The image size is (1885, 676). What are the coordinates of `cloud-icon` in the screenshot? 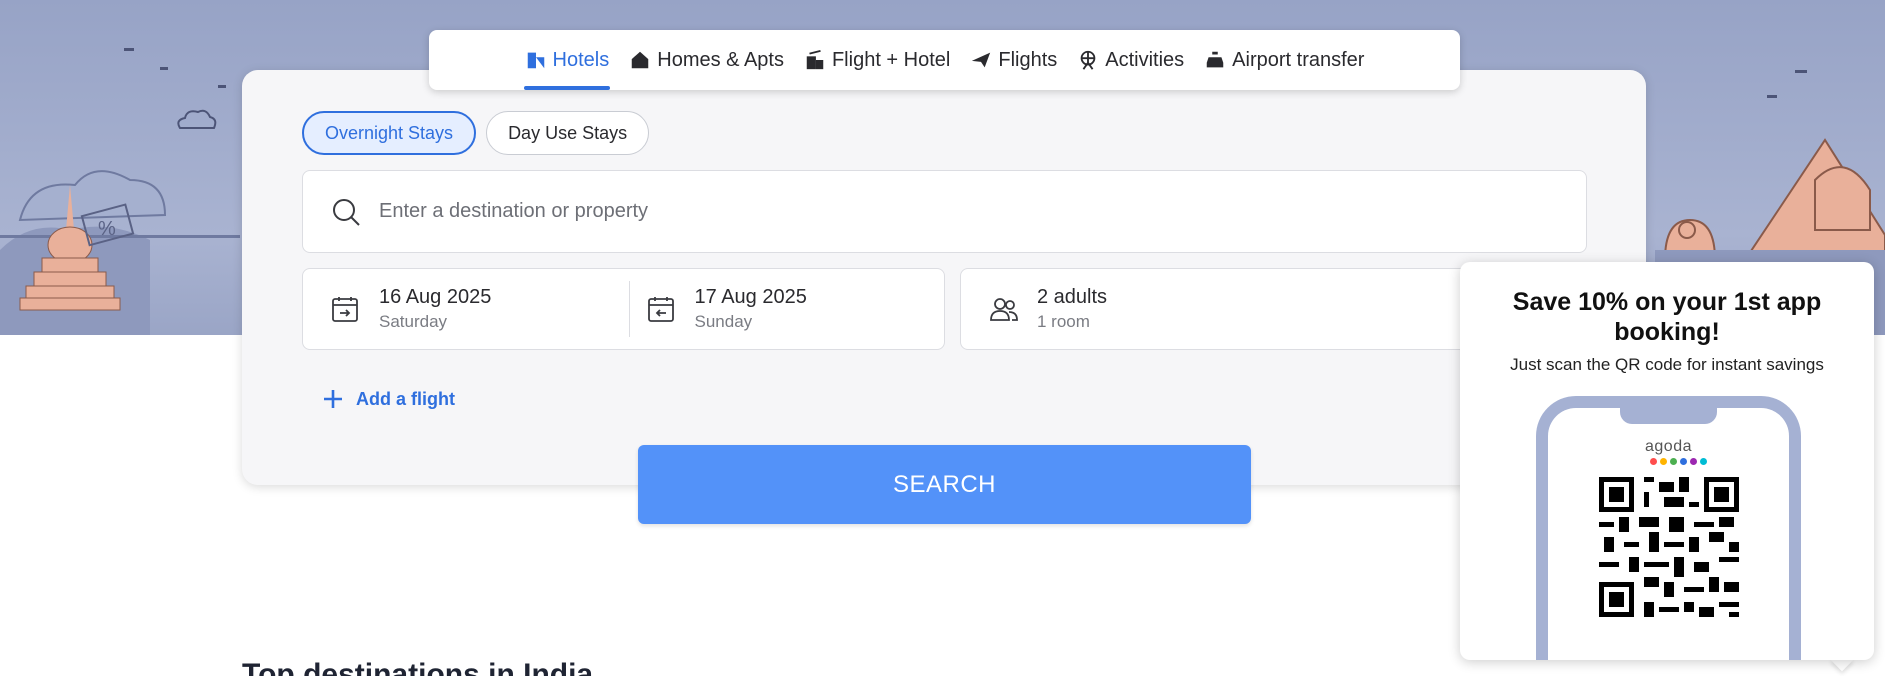 It's located at (197, 119).